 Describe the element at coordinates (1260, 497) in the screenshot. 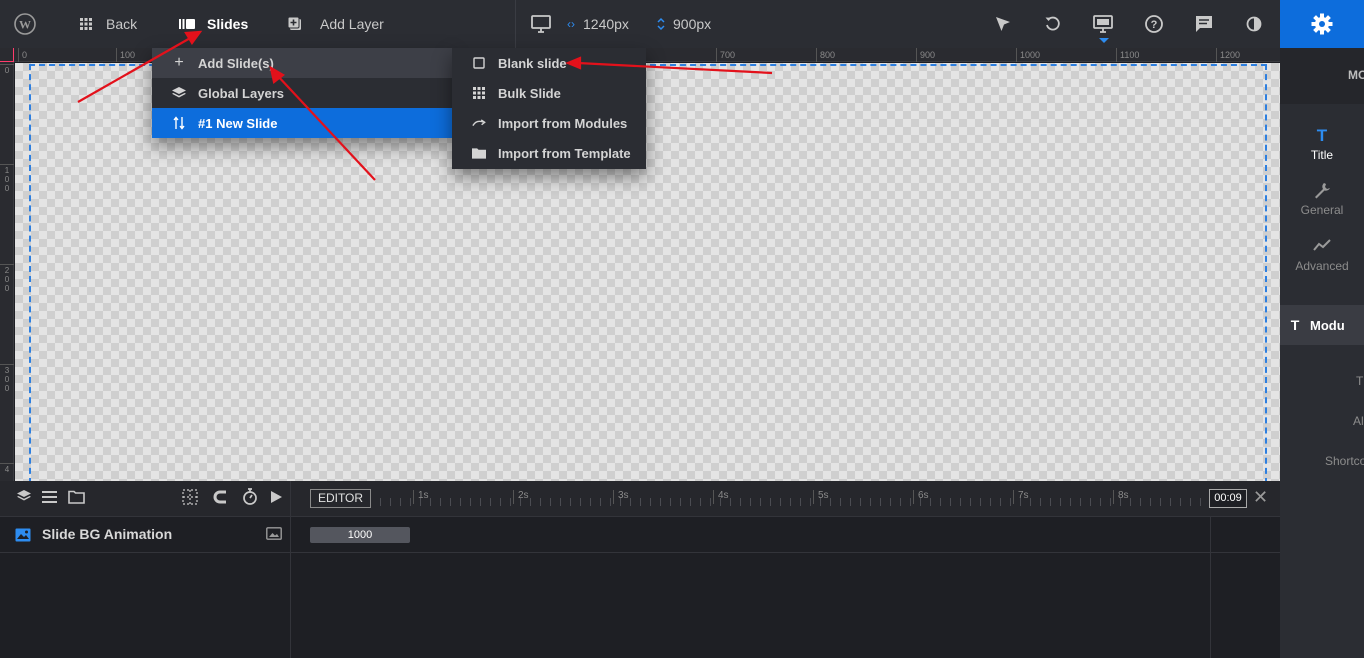

I see `close-timeline-button: ✕` at that location.